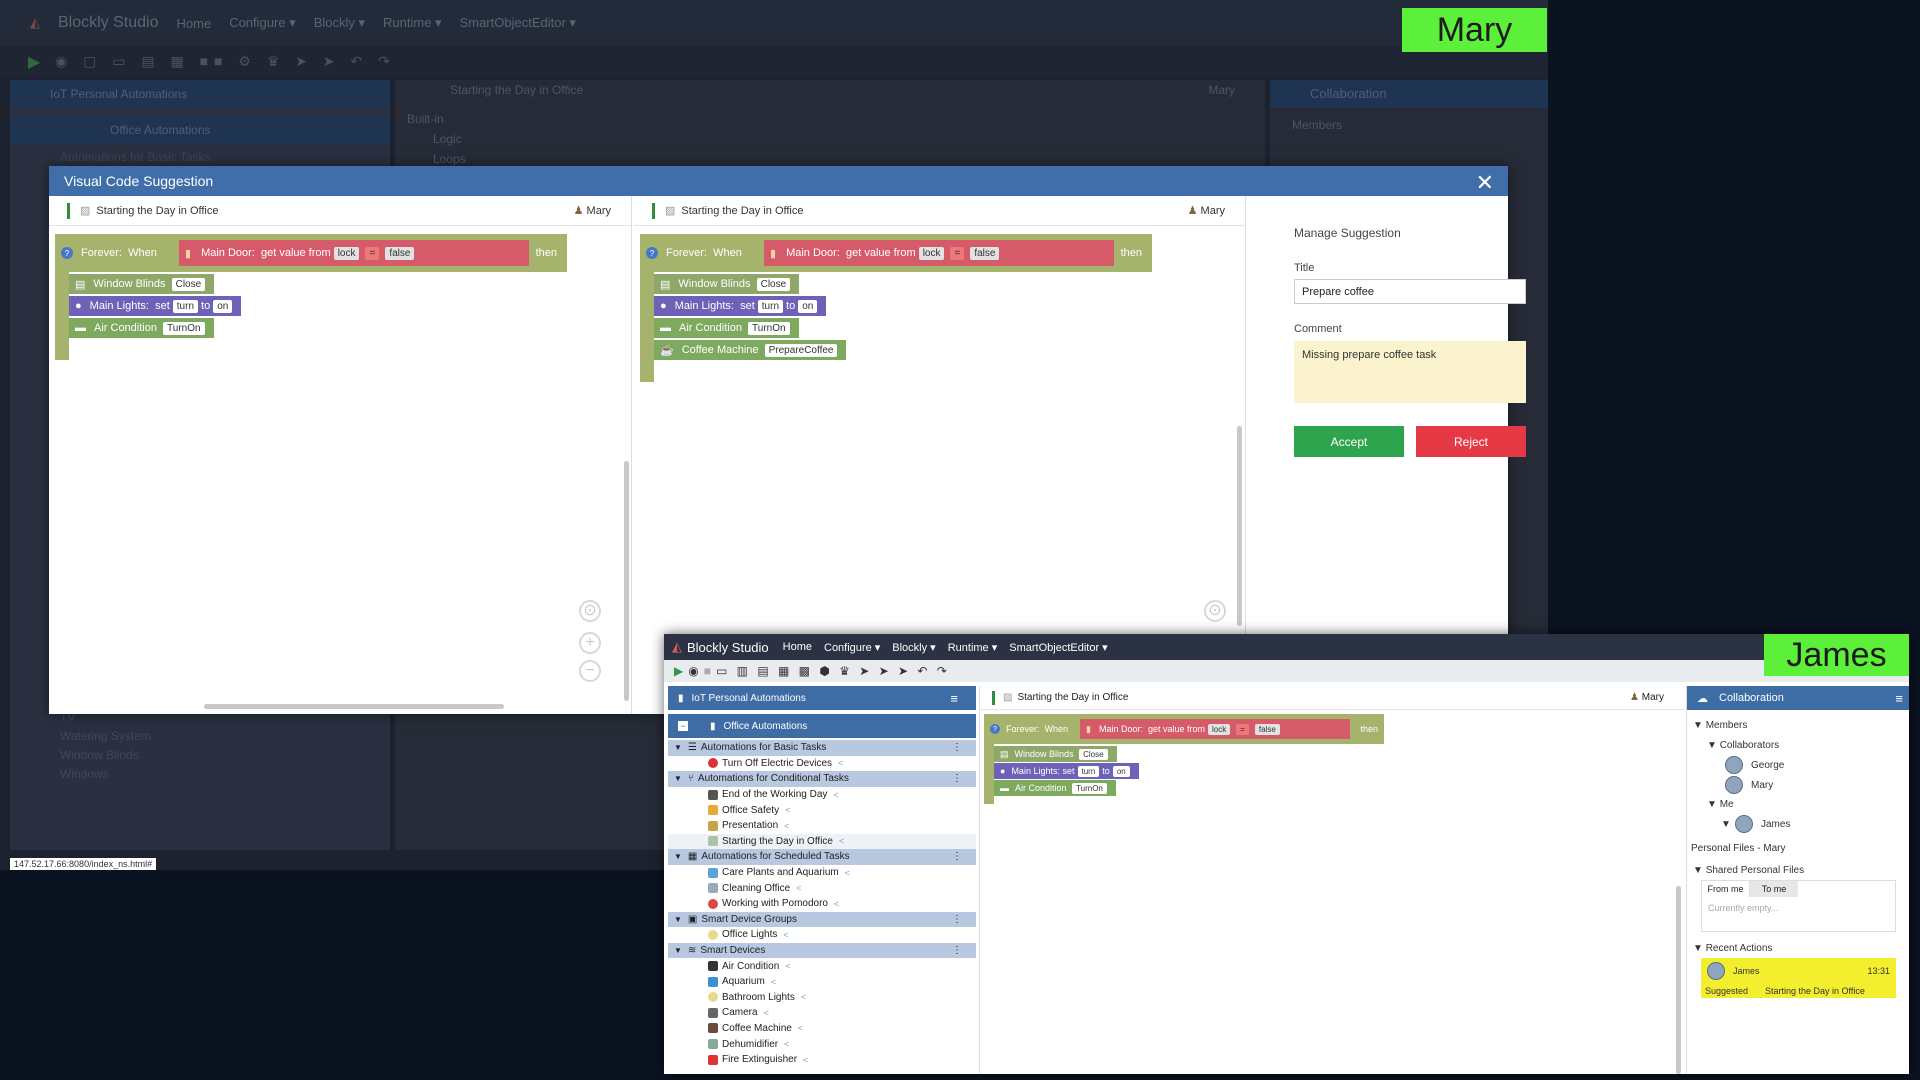 This screenshot has height=1080, width=1920. I want to click on list-item: Coffee Machine <, so click(822, 1029).